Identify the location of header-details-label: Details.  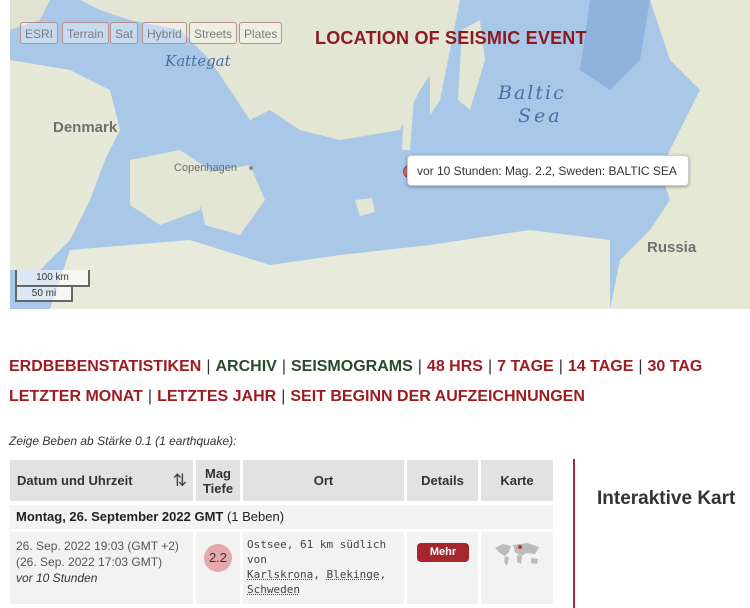
(442, 480).